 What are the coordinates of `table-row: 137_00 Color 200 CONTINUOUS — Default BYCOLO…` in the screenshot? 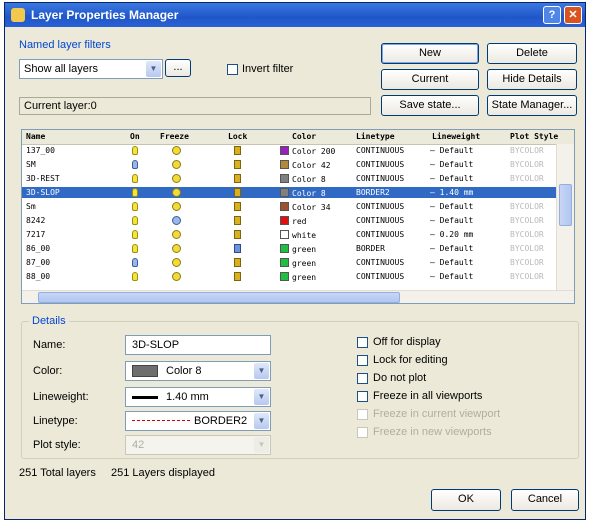 It's located at (289, 150).